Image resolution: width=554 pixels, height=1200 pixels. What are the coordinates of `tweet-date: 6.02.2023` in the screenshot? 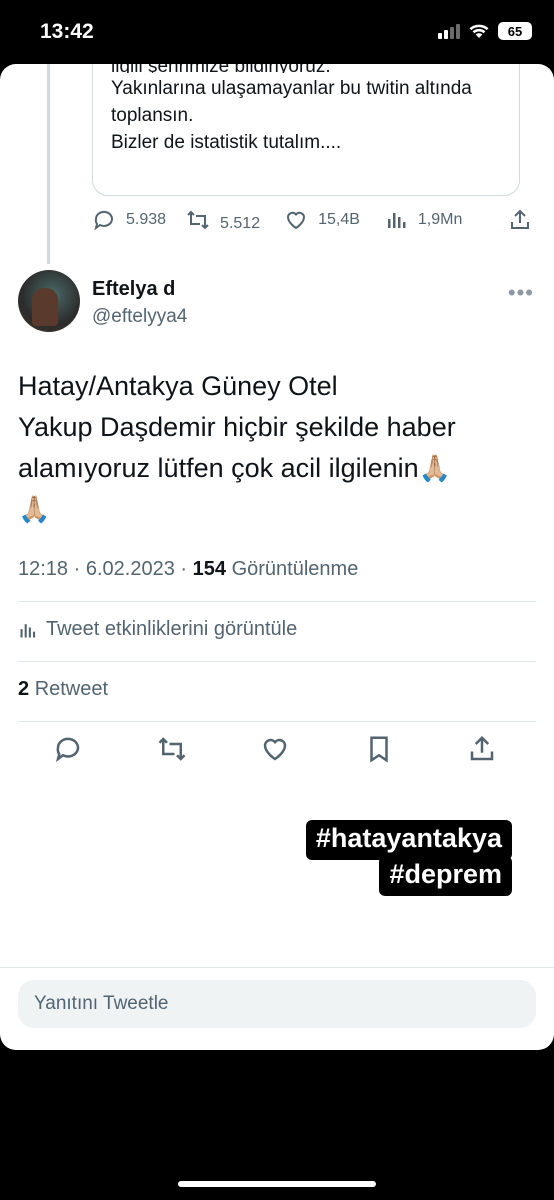 It's located at (130, 569).